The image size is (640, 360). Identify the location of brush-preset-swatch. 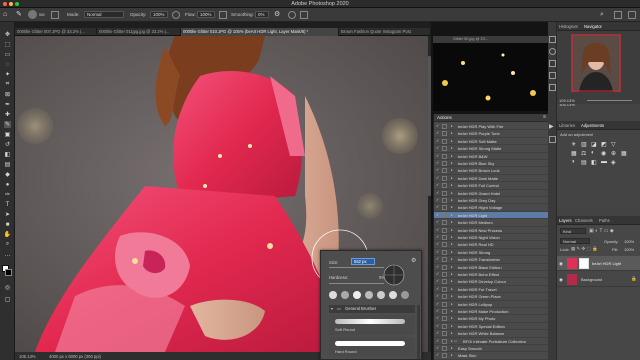
(369, 295).